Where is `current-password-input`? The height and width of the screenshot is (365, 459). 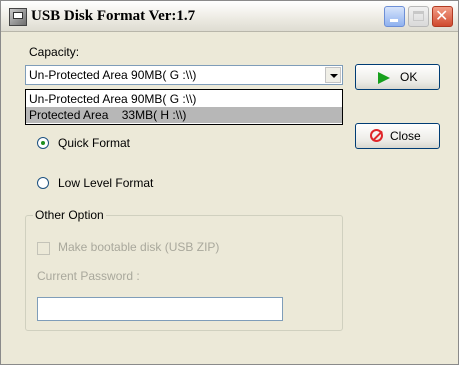
current-password-input is located at coordinates (160, 309).